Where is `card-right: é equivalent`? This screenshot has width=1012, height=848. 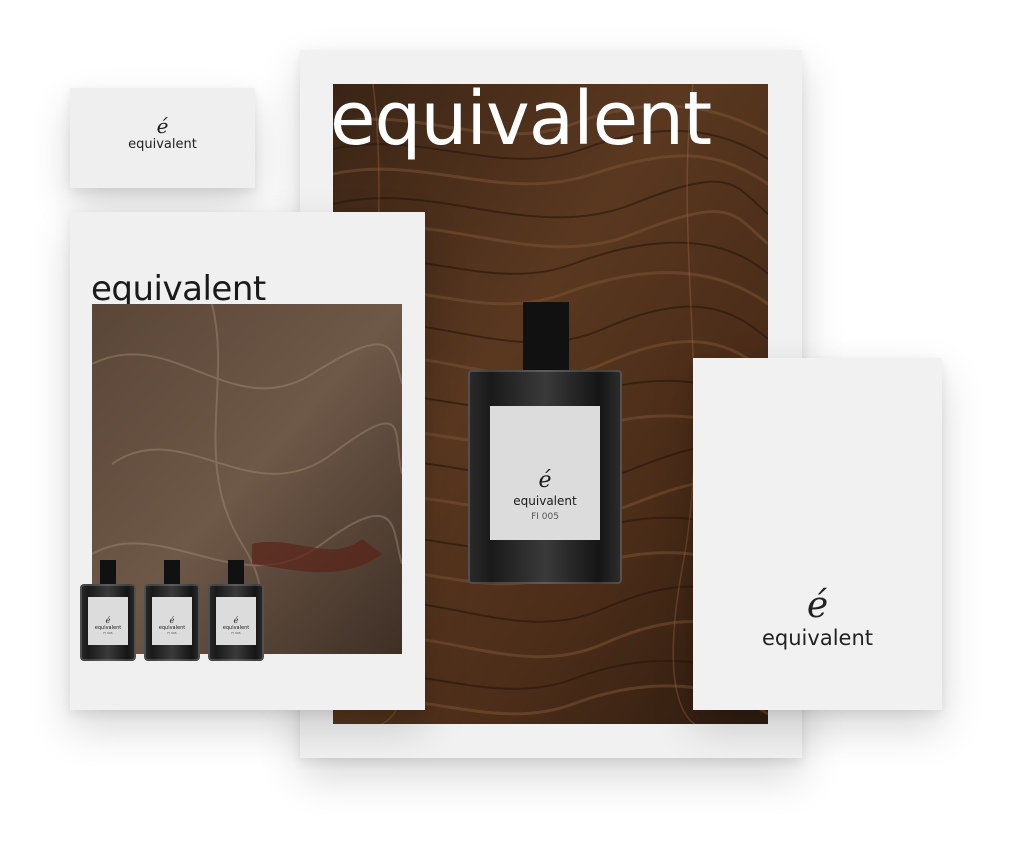 card-right: é equivalent is located at coordinates (817, 534).